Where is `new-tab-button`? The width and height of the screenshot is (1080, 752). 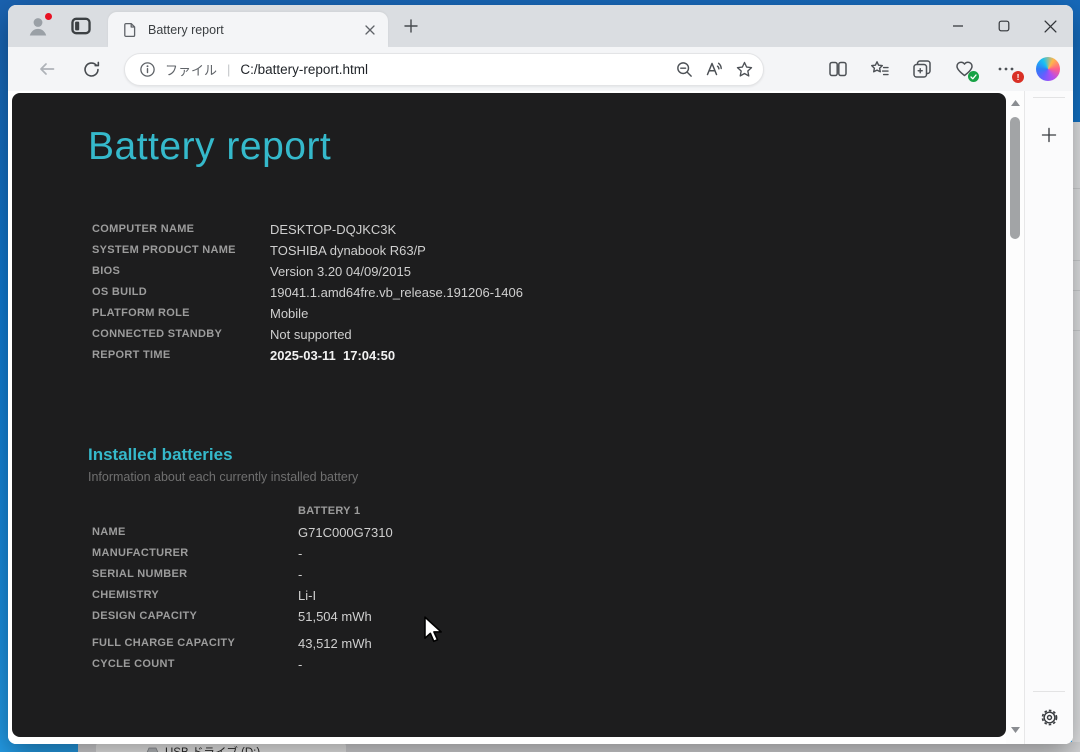
new-tab-button is located at coordinates (411, 26).